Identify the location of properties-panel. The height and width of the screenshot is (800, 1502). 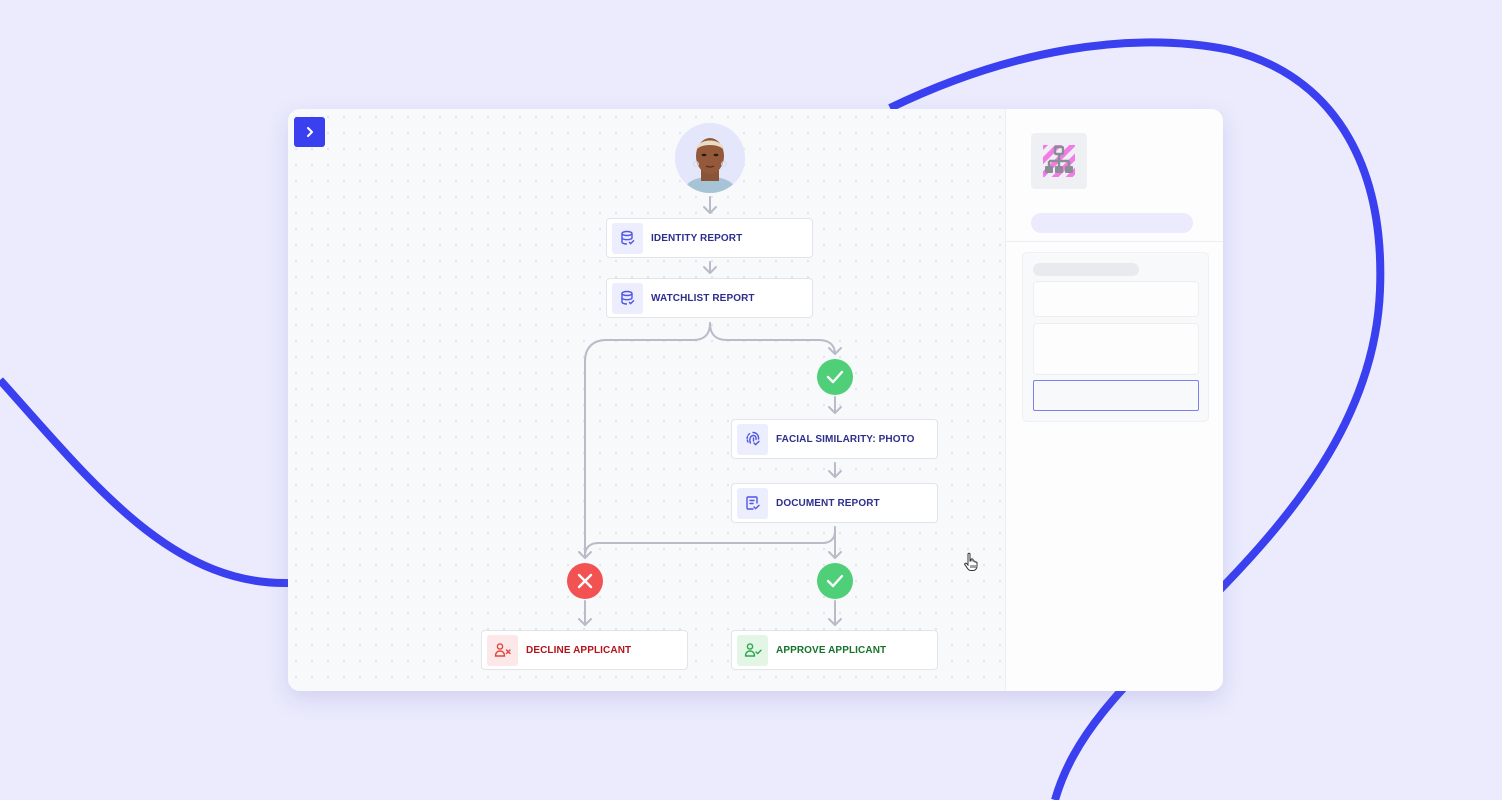
(1114, 400).